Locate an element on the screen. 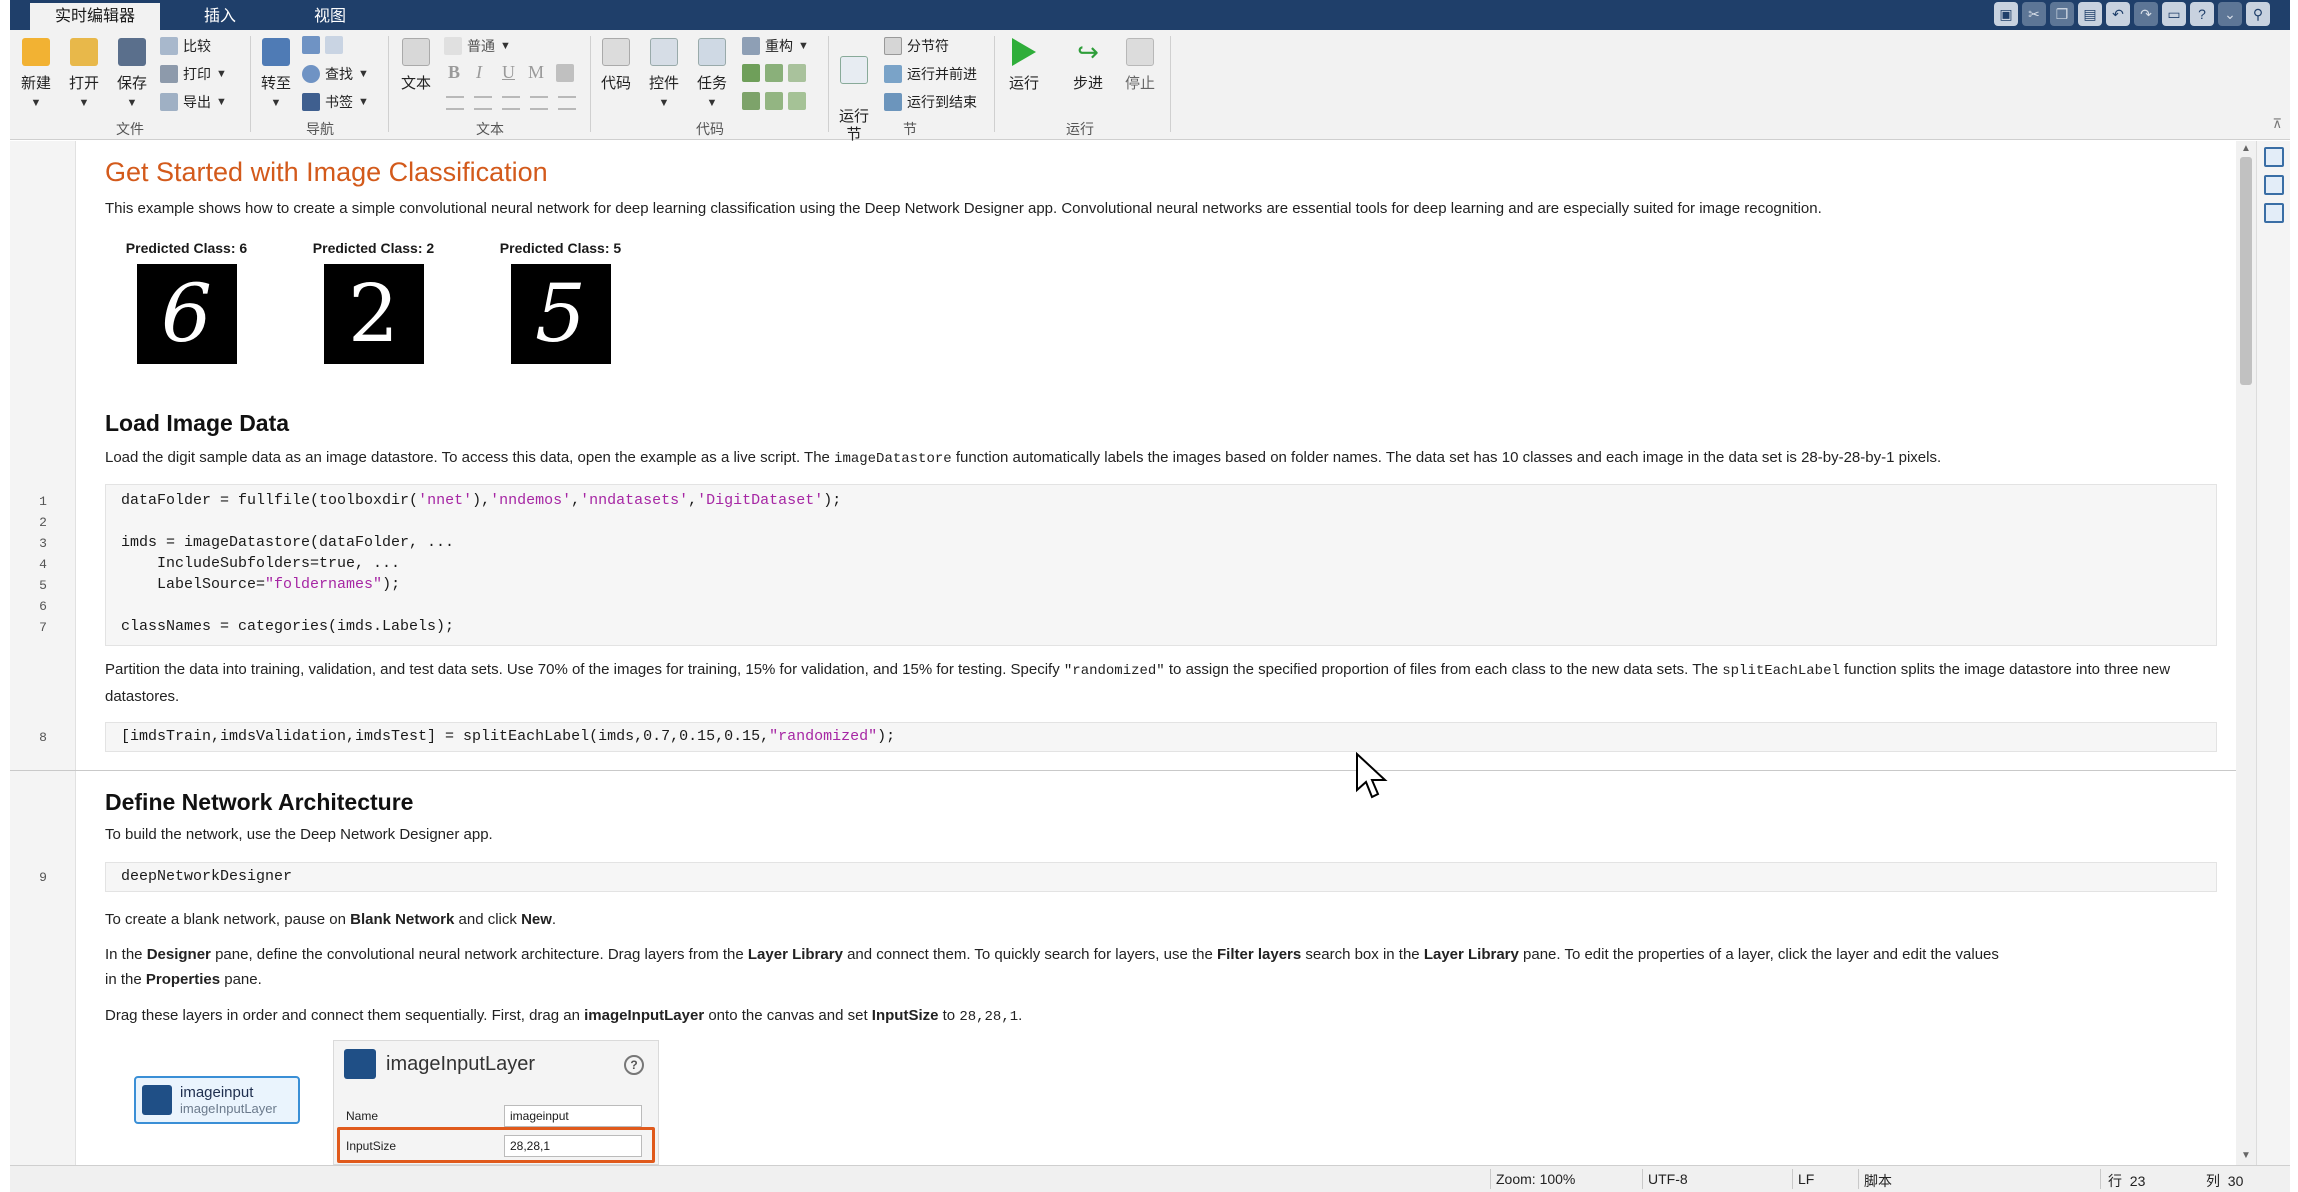 This screenshot has width=2298, height=1192. text-button: 文本 is located at coordinates (416, 65).